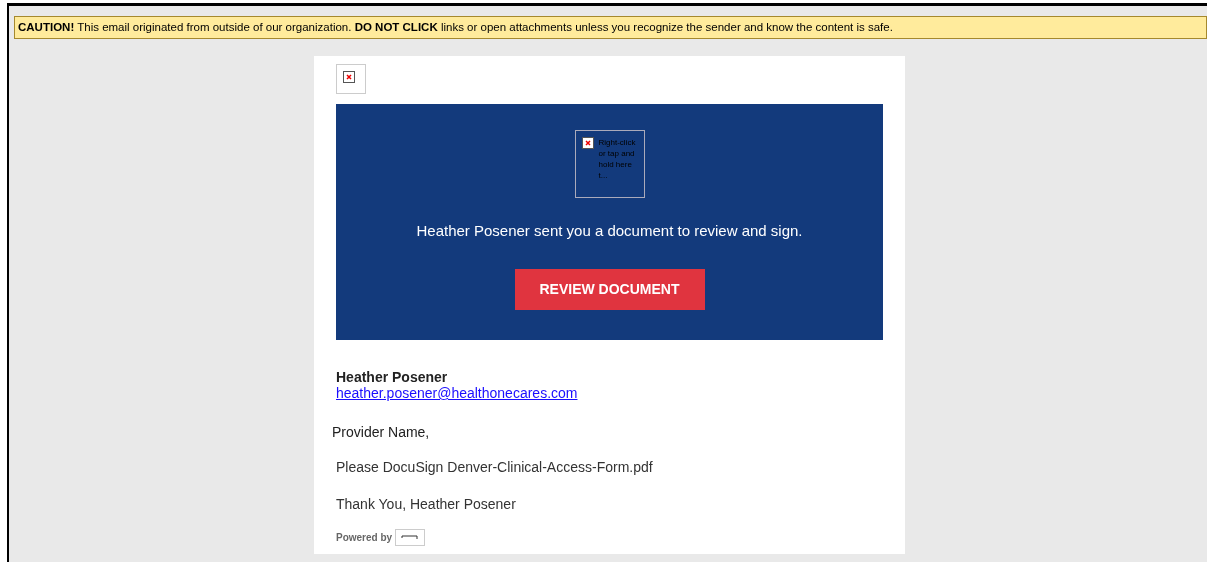 Image resolution: width=1207 pixels, height=562 pixels. I want to click on logo-placeholder-icon, so click(410, 537).